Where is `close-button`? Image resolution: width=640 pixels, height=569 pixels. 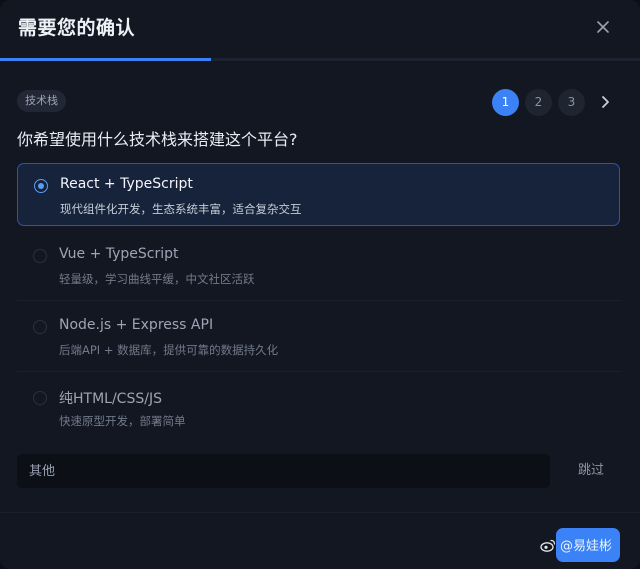 close-button is located at coordinates (603, 27).